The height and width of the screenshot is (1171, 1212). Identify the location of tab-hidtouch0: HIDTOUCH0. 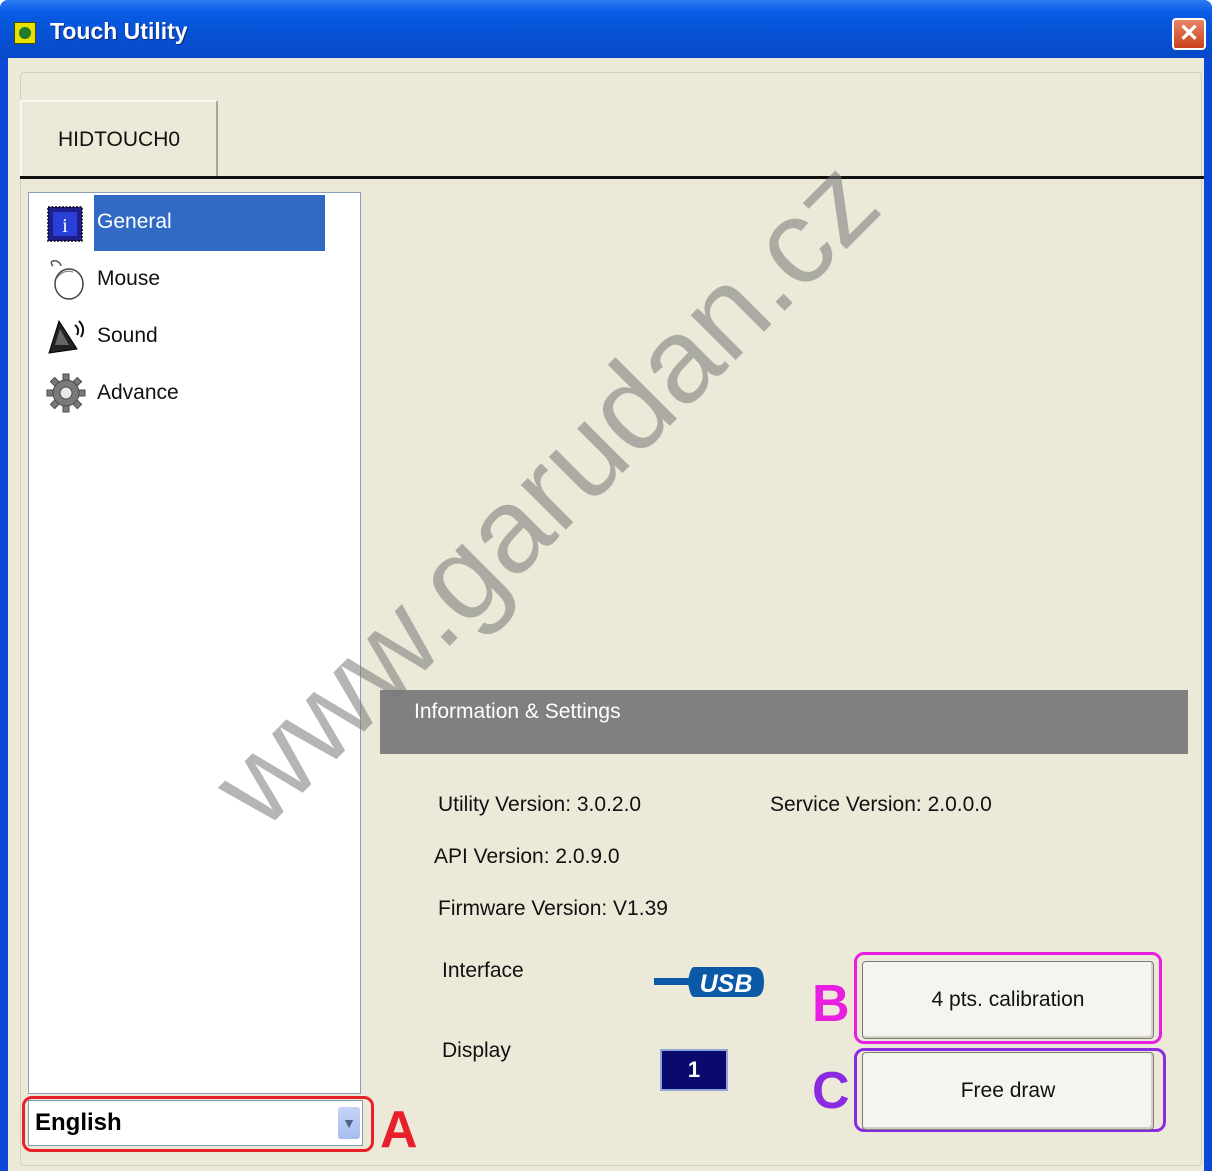
(119, 138).